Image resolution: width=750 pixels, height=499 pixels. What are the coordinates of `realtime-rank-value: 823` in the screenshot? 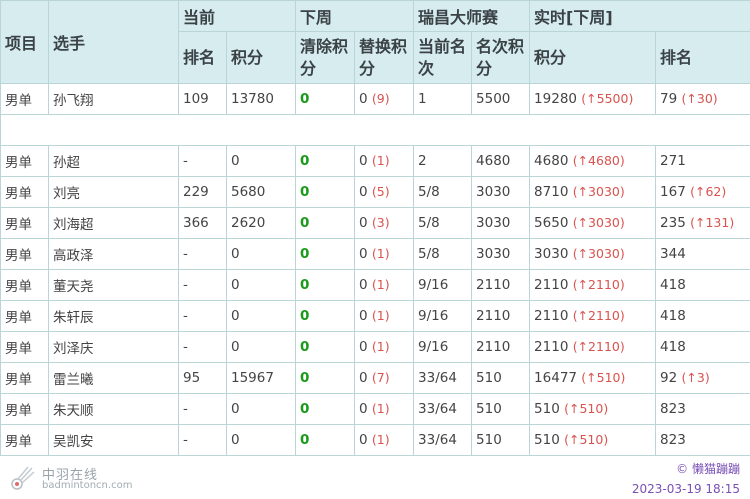 It's located at (673, 409).